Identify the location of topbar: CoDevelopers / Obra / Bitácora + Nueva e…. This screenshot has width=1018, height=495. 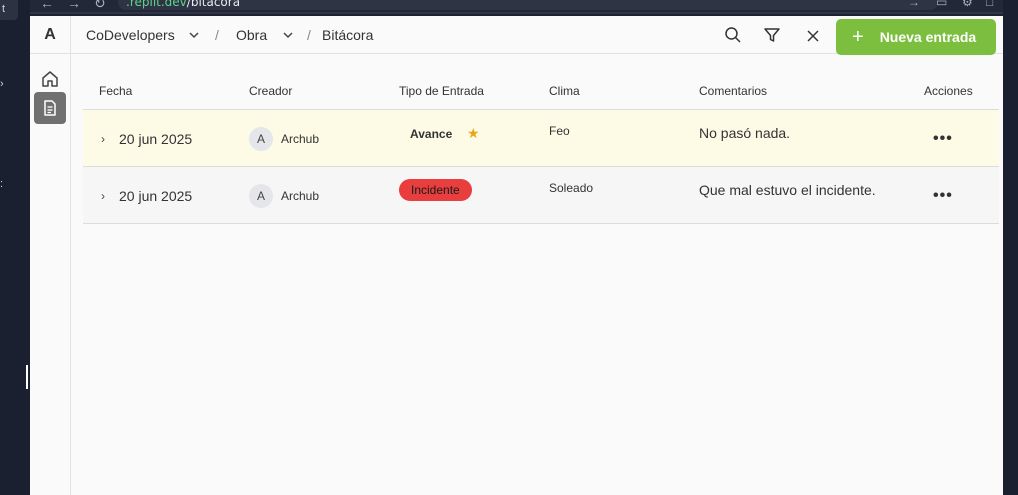
(537, 35).